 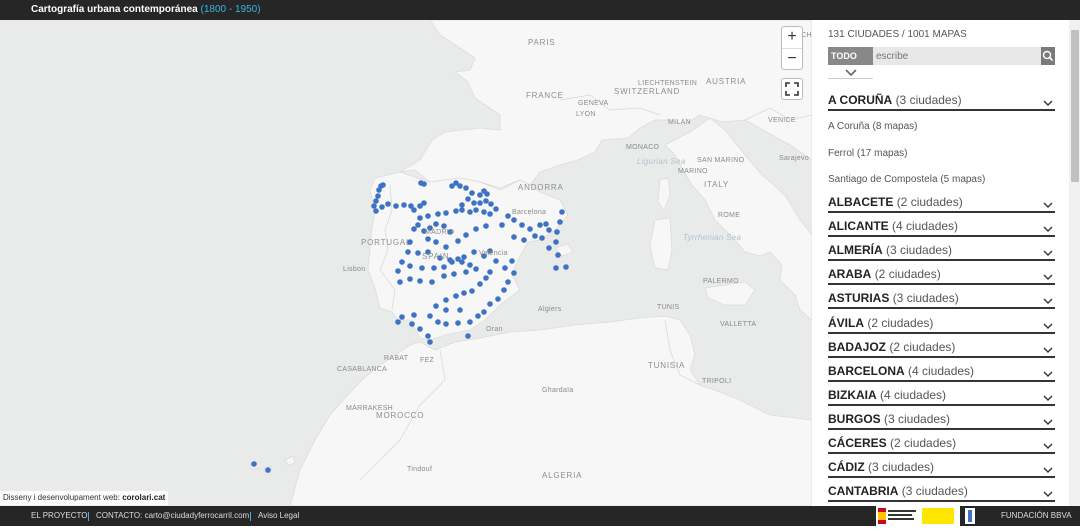 What do you see at coordinates (792, 89) in the screenshot?
I see `fullscreen-button` at bounding box center [792, 89].